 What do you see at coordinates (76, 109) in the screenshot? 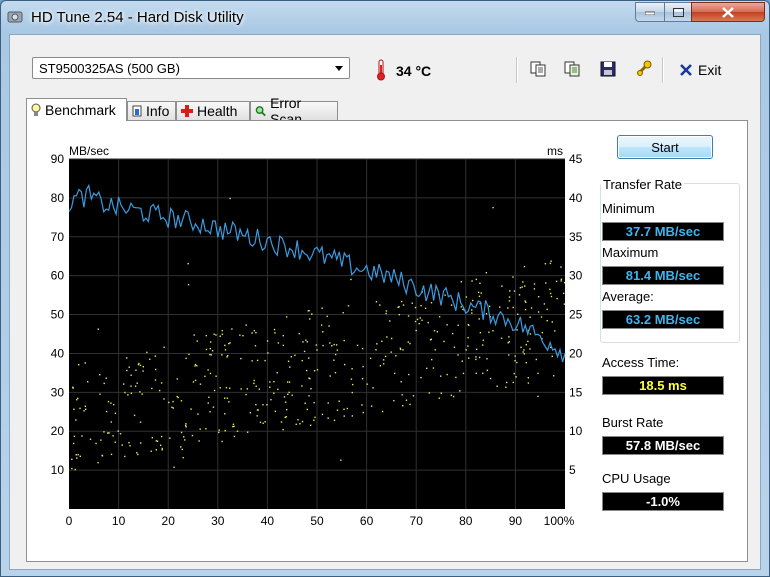
I see `tab-benchmark: Benchmark` at bounding box center [76, 109].